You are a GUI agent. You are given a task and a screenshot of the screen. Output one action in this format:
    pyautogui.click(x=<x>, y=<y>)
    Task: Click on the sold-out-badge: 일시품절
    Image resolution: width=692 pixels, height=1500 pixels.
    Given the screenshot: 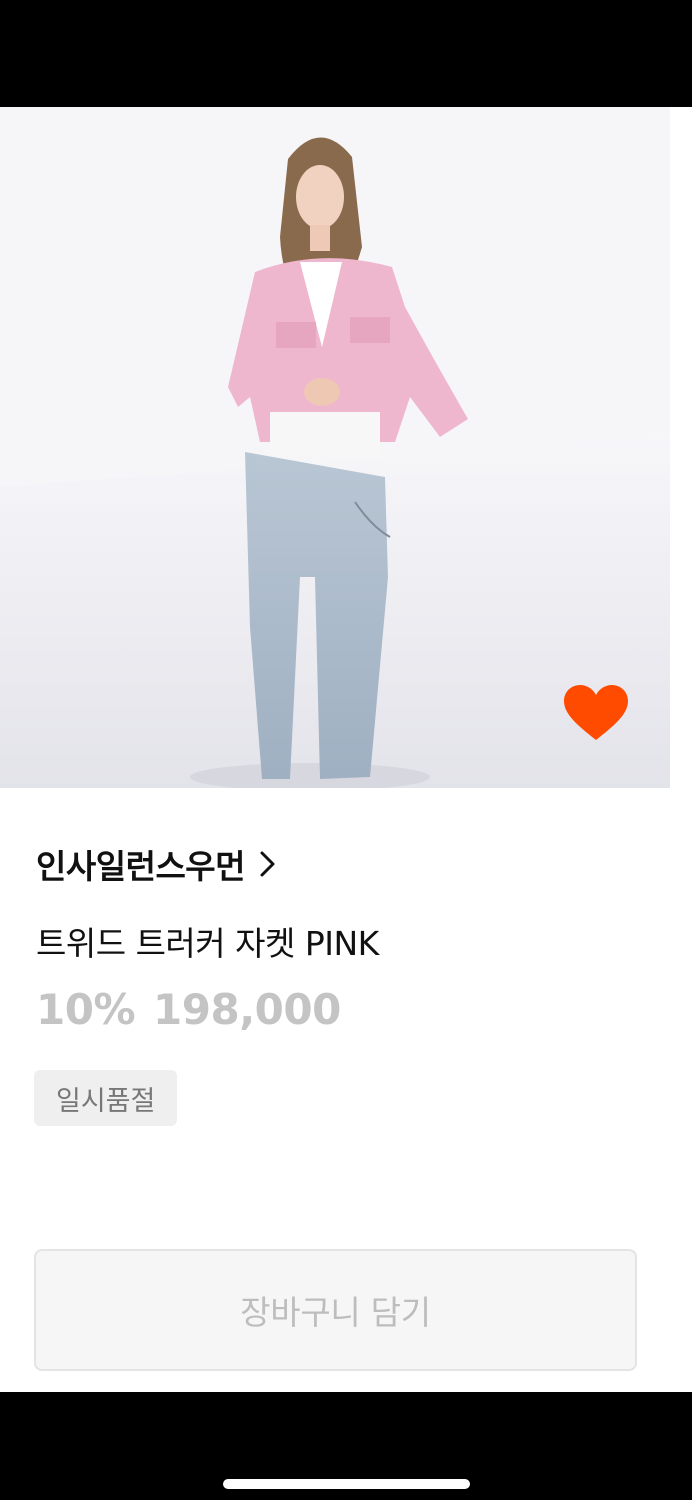 What is the action you would take?
    pyautogui.click(x=106, y=1098)
    